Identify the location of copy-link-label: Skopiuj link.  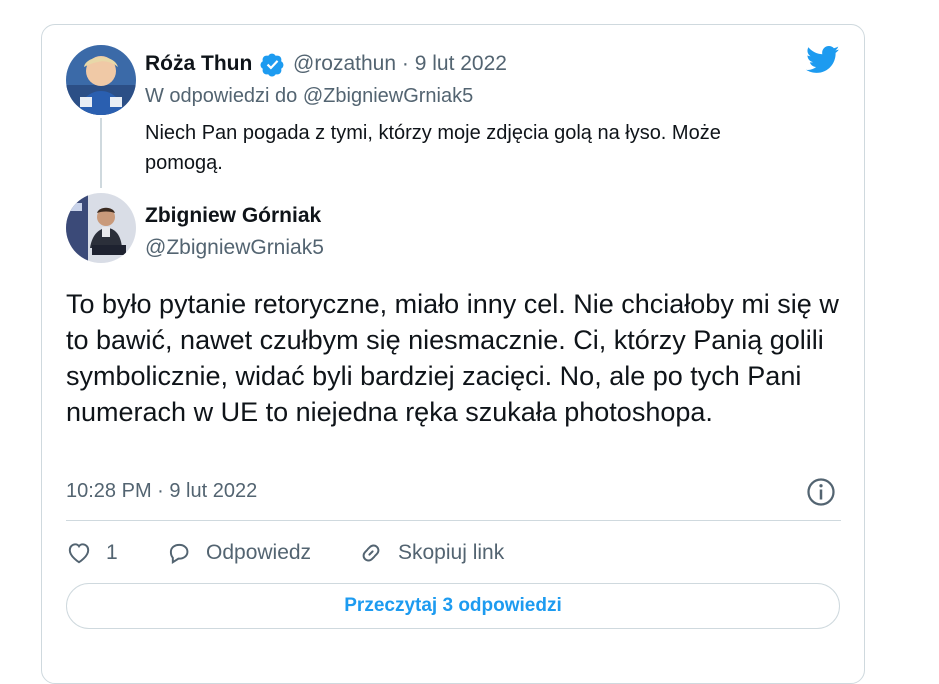
(451, 552).